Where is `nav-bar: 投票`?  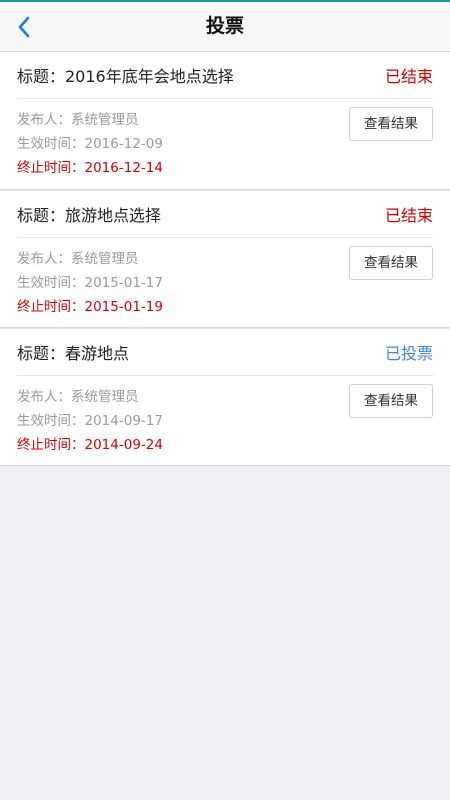
nav-bar: 投票 is located at coordinates (225, 27).